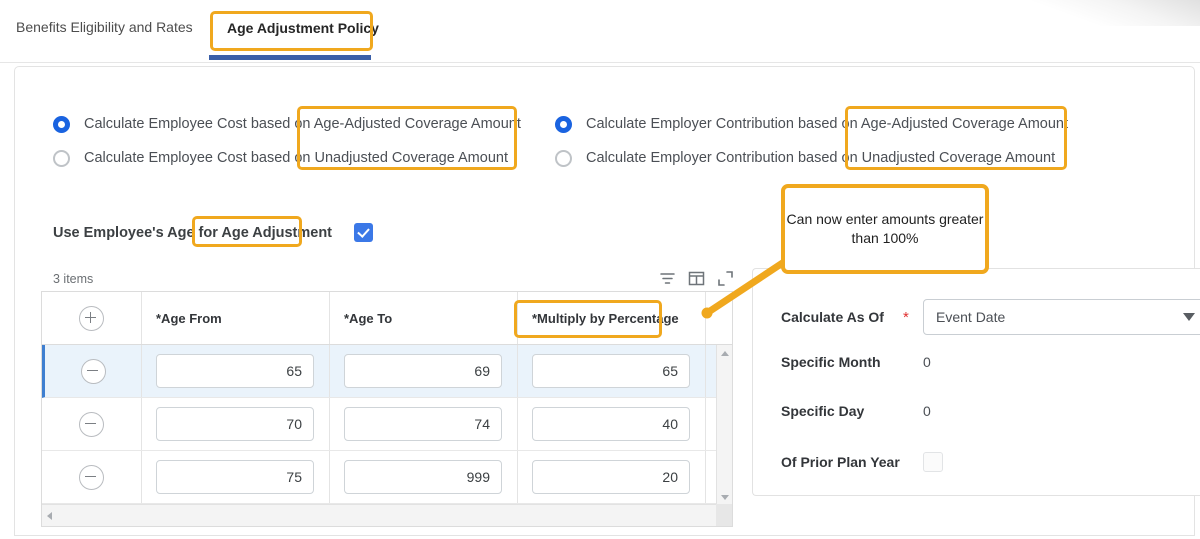  I want to click on grid-toolbar, so click(696, 278).